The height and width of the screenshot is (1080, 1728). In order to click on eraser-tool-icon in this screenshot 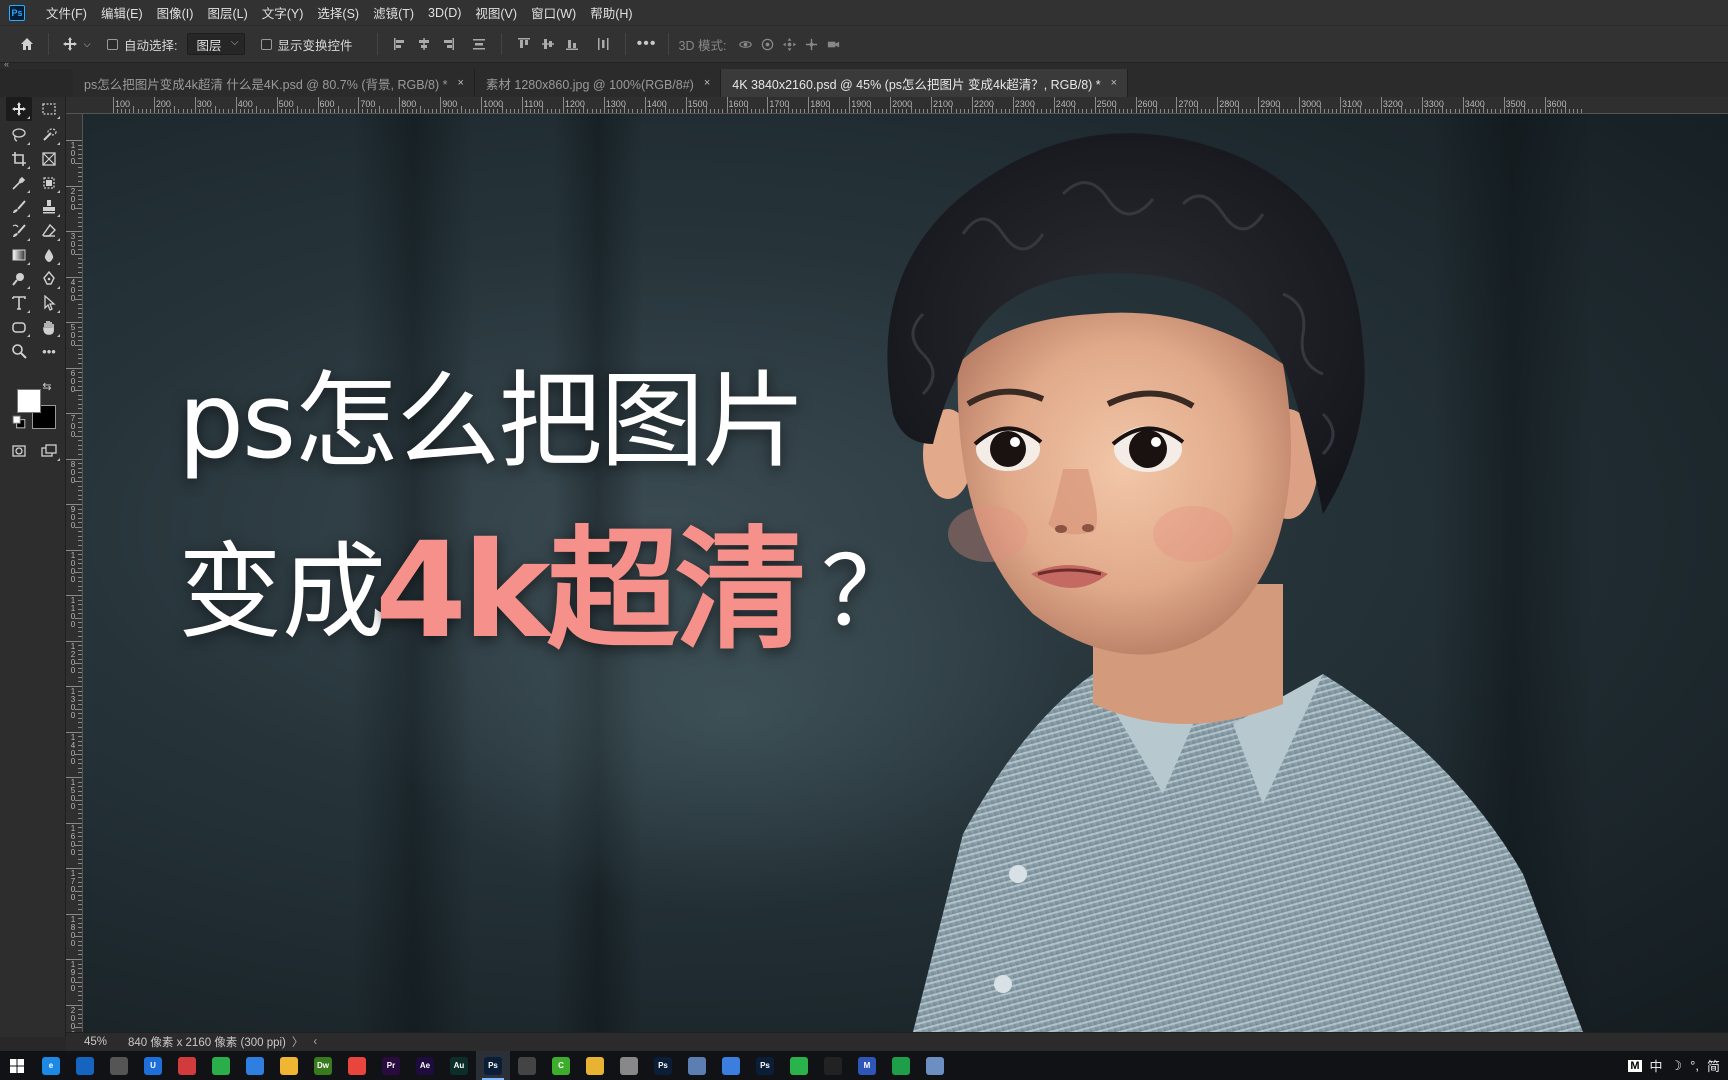, I will do `click(49, 231)`.